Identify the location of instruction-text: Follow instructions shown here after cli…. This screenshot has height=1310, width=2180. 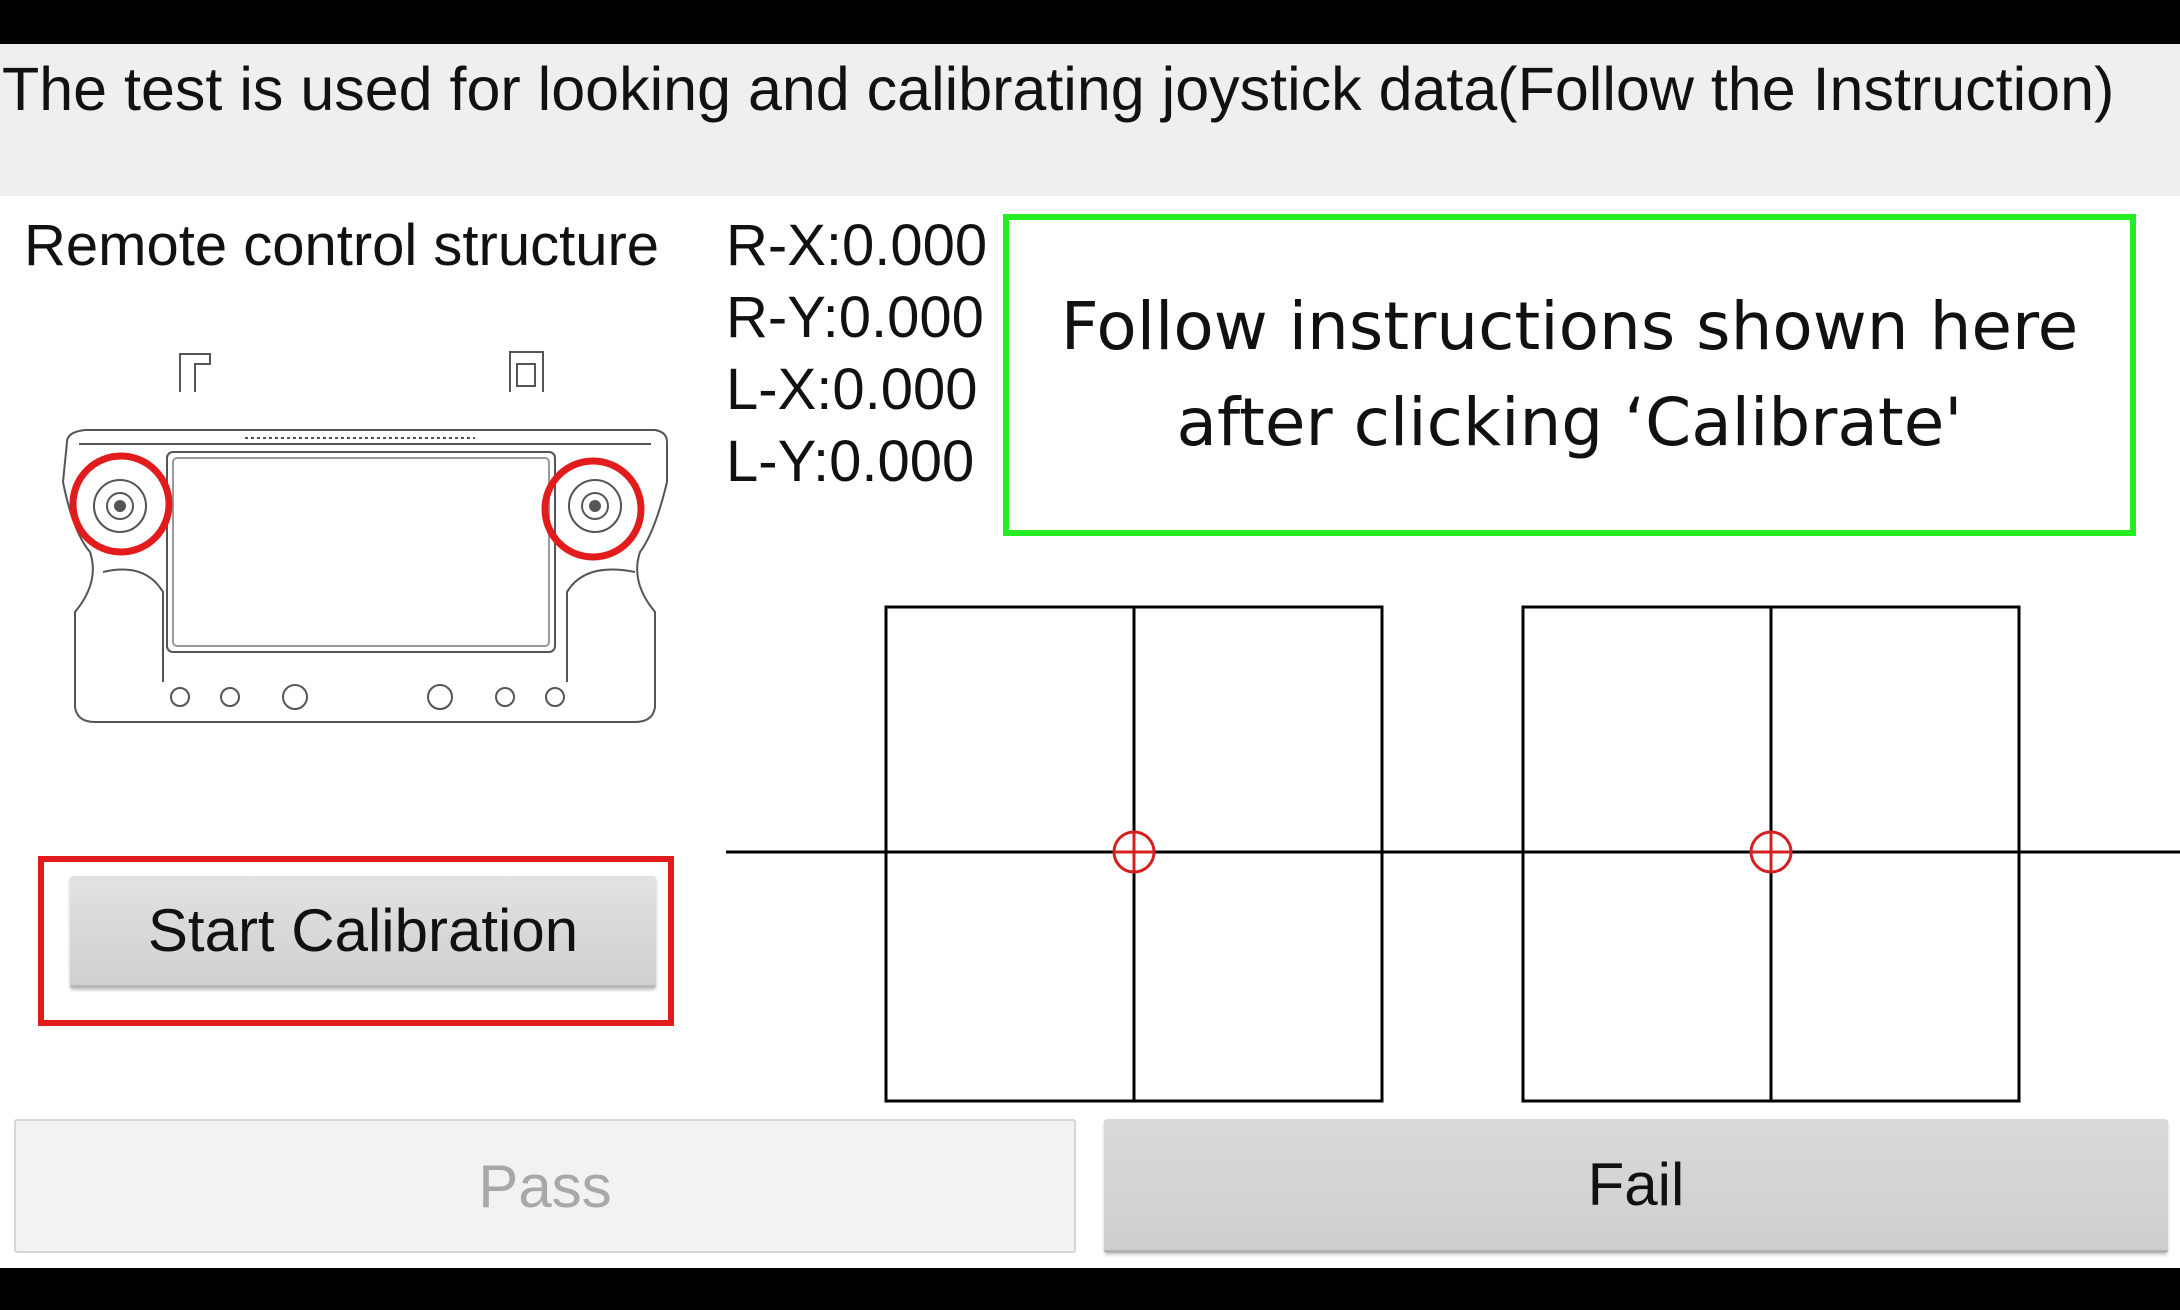
(1570, 375).